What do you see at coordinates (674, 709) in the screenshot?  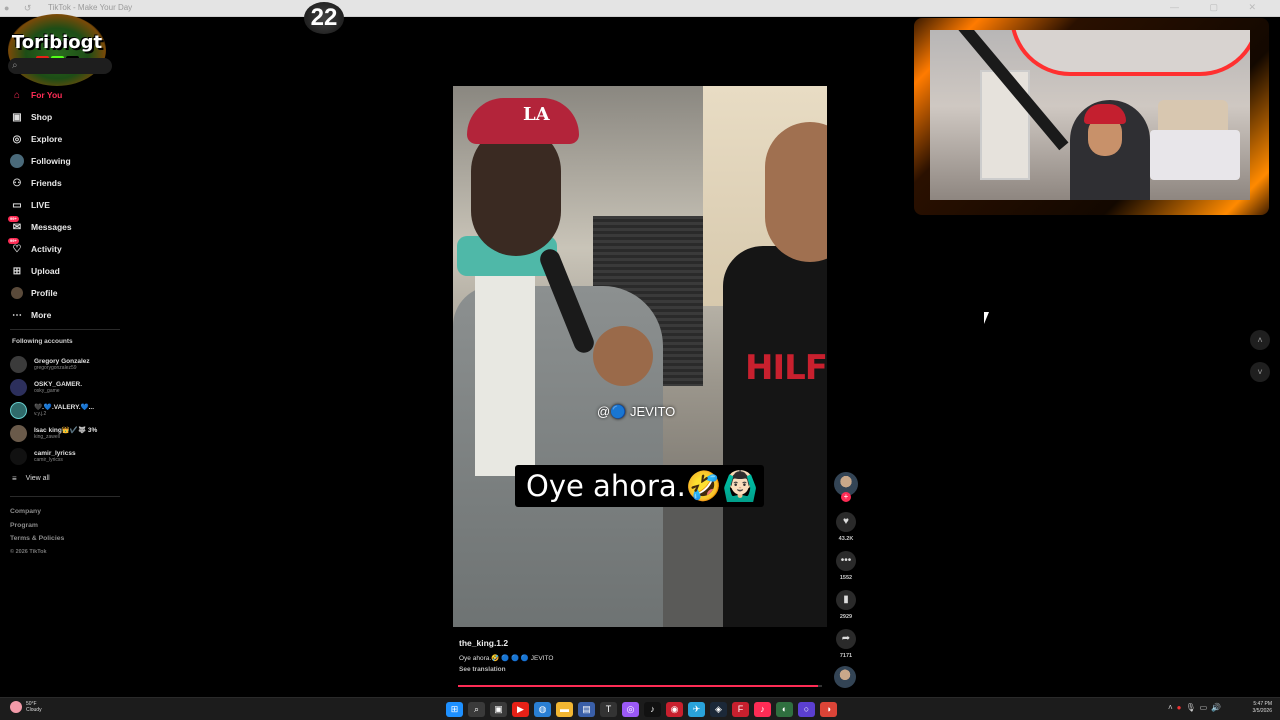 I see `taskbar-app-red-icon: ◉` at bounding box center [674, 709].